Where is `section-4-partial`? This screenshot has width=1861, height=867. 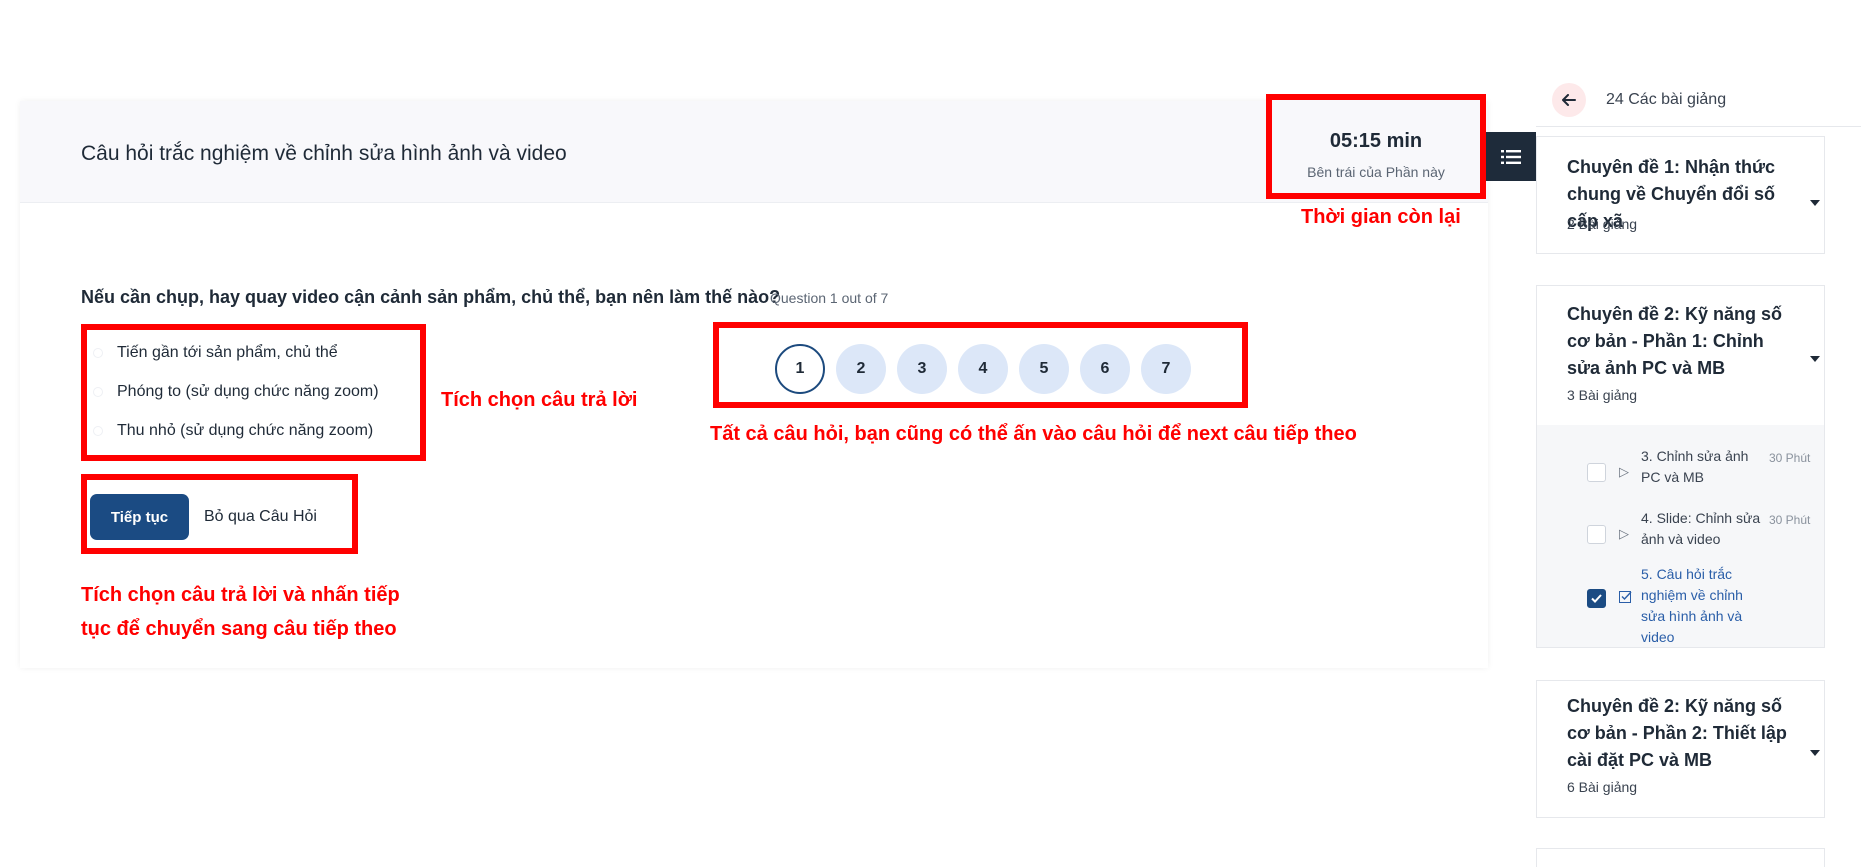 section-4-partial is located at coordinates (1680, 857).